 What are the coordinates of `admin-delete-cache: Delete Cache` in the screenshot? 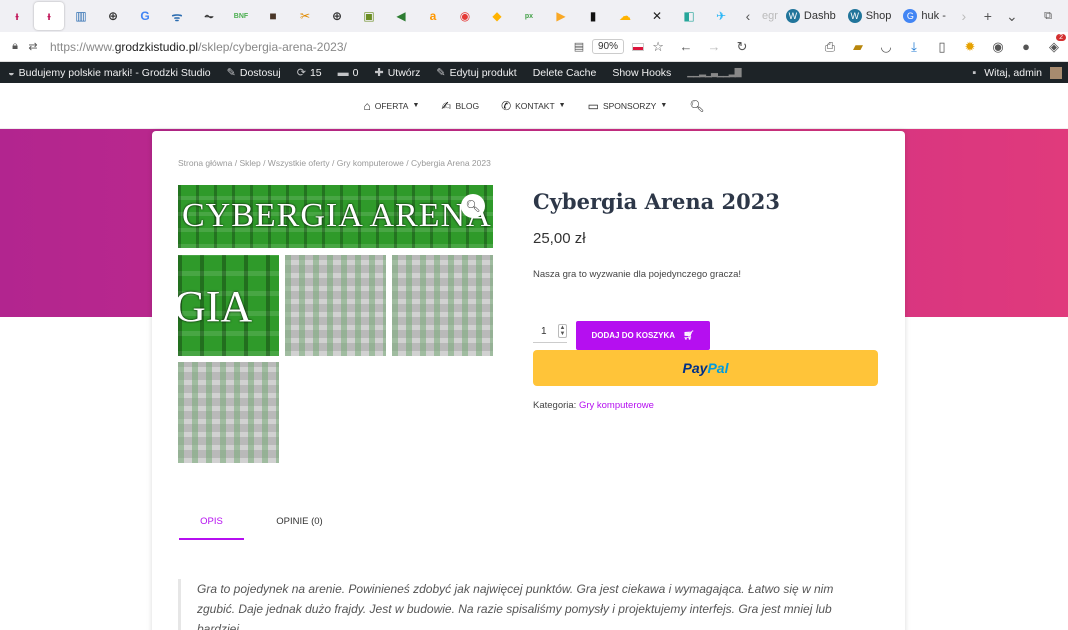 It's located at (565, 73).